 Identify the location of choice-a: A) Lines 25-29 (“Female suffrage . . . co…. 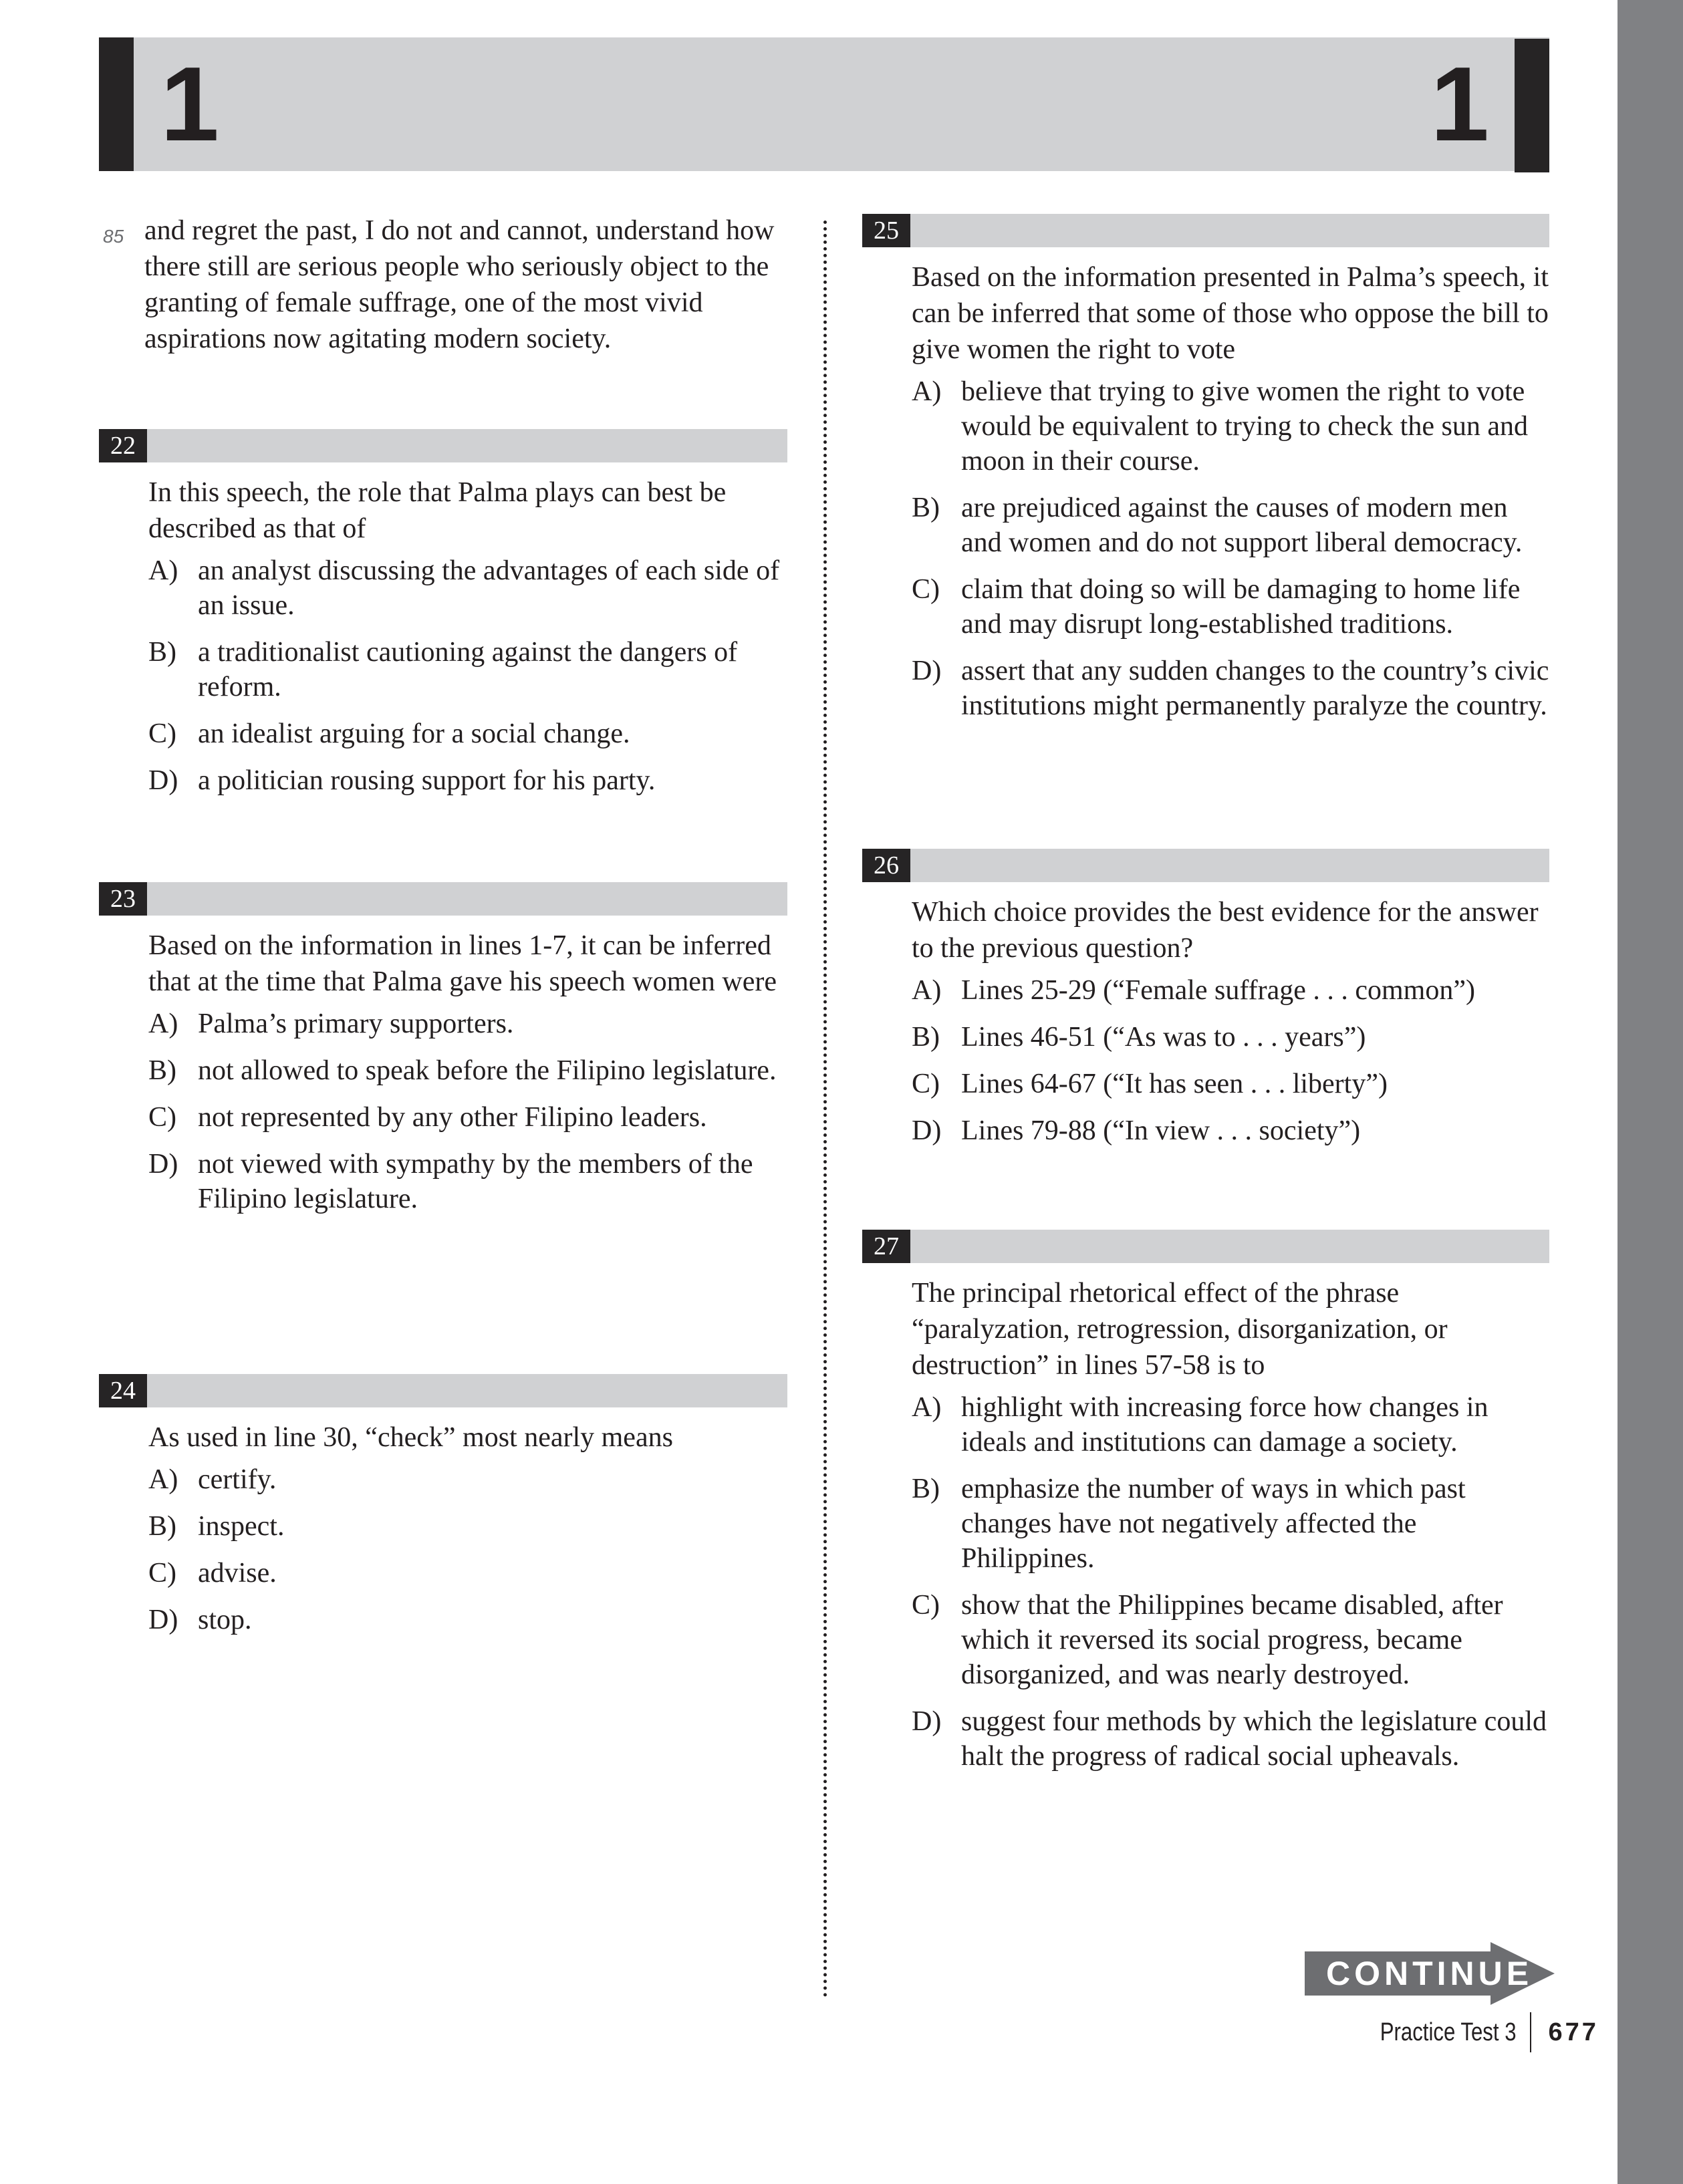
(1230, 990).